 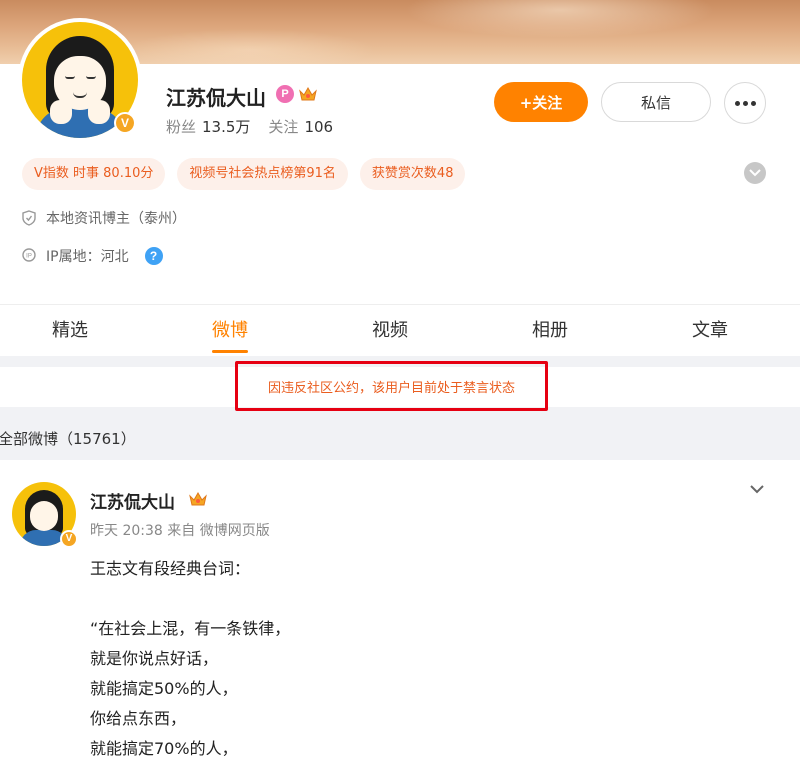 What do you see at coordinates (126, 531) in the screenshot?
I see `post-time: 昨天 20:38` at bounding box center [126, 531].